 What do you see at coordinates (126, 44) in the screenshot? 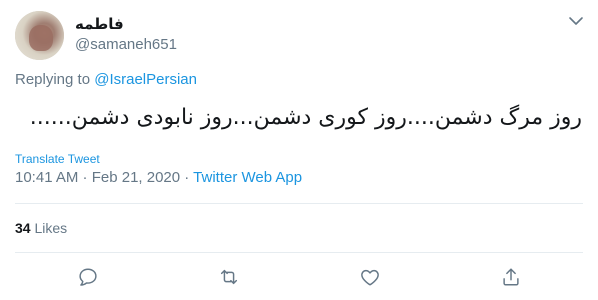
I see `user-handle: @samaneh651` at bounding box center [126, 44].